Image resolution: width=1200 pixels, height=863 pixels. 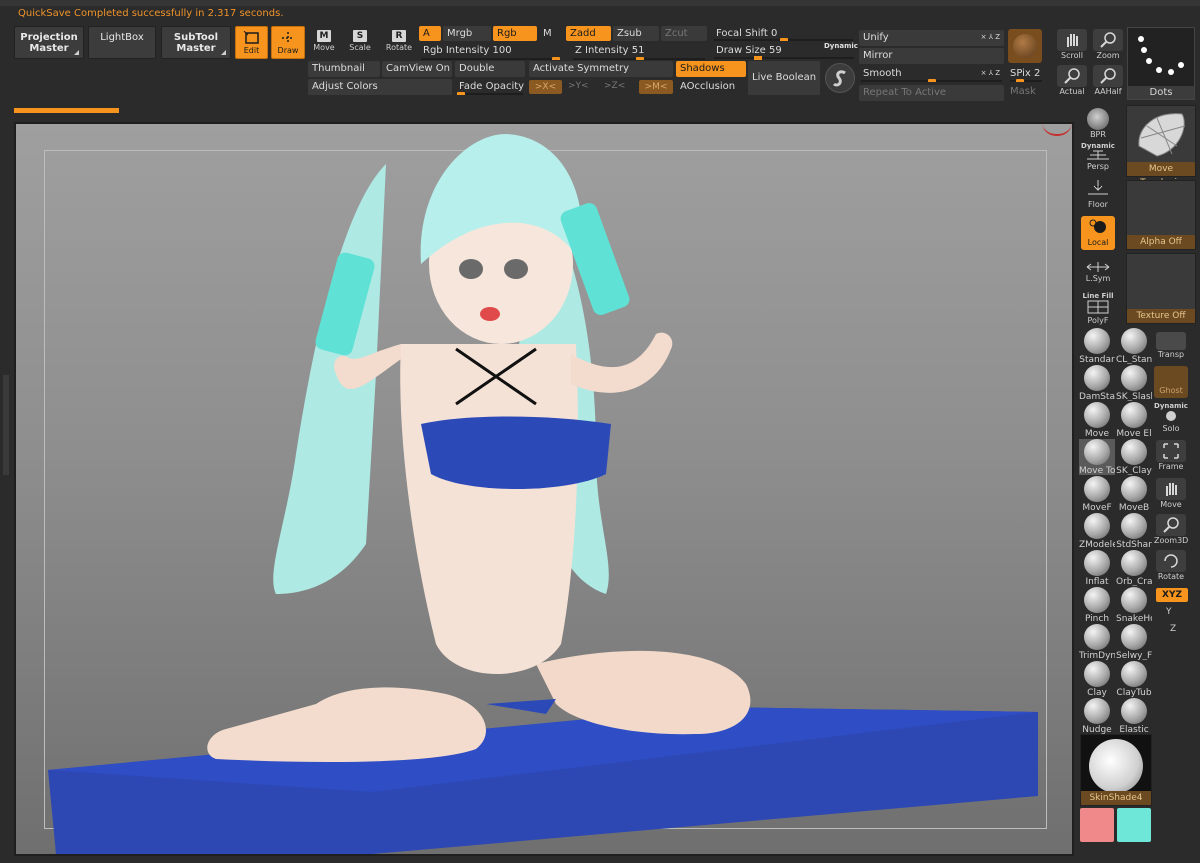 What do you see at coordinates (639, 51) in the screenshot?
I see `z-intensity-slider: Z Intensity 51` at bounding box center [639, 51].